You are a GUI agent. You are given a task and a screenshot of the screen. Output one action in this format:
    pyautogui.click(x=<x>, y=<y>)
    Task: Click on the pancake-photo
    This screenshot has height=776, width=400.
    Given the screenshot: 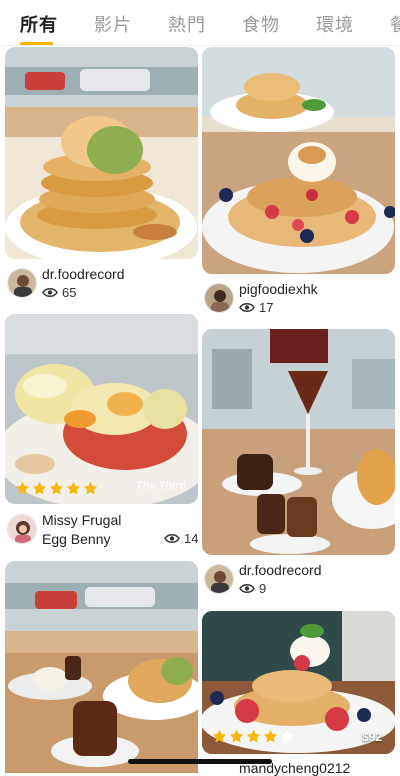 What is the action you would take?
    pyautogui.click(x=101, y=153)
    